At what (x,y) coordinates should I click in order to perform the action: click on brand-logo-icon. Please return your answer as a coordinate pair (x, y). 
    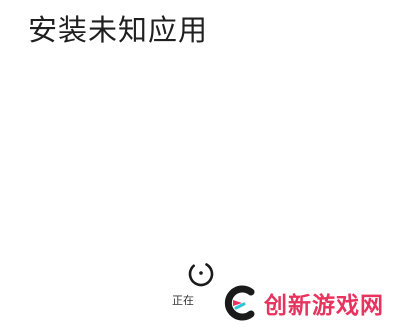
    Looking at the image, I should click on (239, 303).